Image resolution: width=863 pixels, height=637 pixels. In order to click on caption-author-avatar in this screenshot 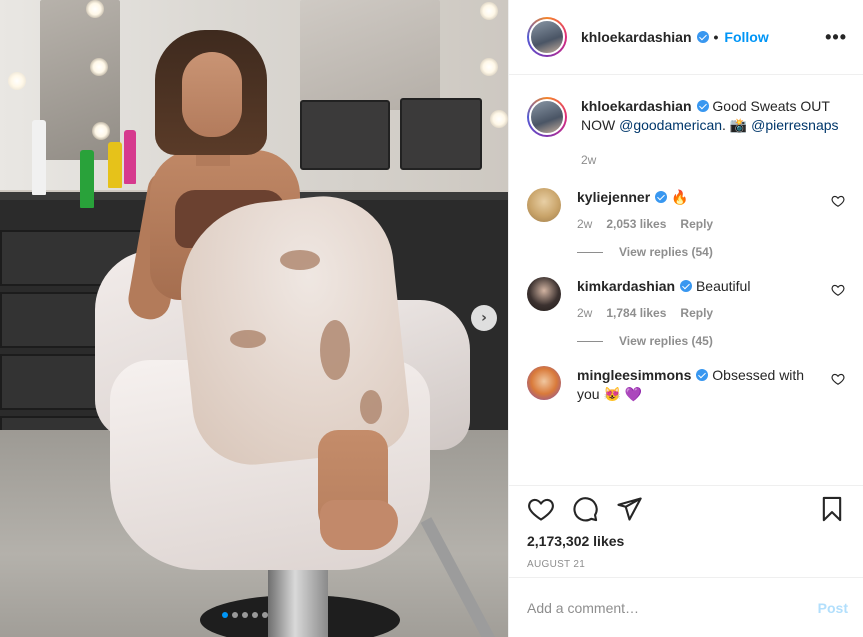, I will do `click(547, 117)`.